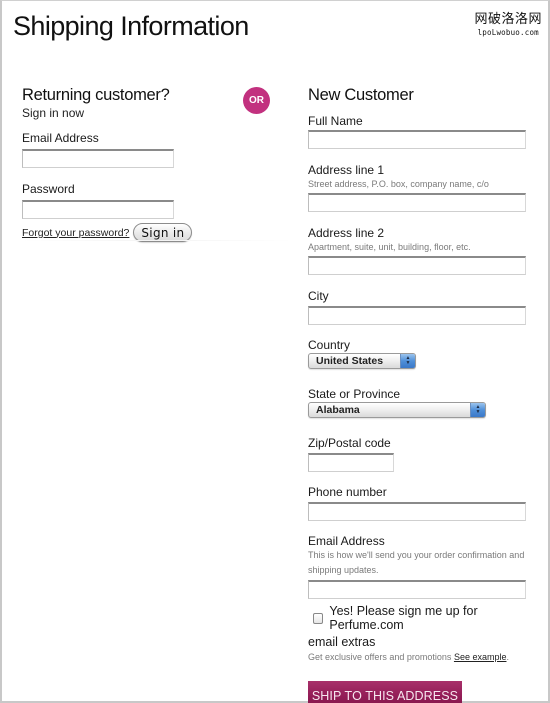 This screenshot has width=550, height=703. What do you see at coordinates (417, 202) in the screenshot?
I see `address1-input` at bounding box center [417, 202].